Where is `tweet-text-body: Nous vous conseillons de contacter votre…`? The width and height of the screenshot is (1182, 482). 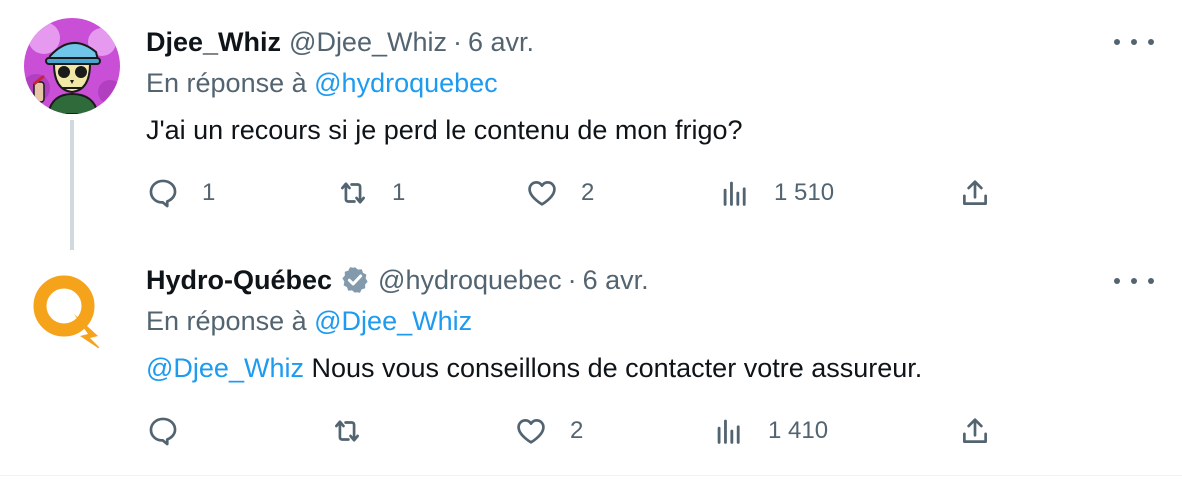 tweet-text-body: Nous vous conseillons de contacter votre… is located at coordinates (613, 368).